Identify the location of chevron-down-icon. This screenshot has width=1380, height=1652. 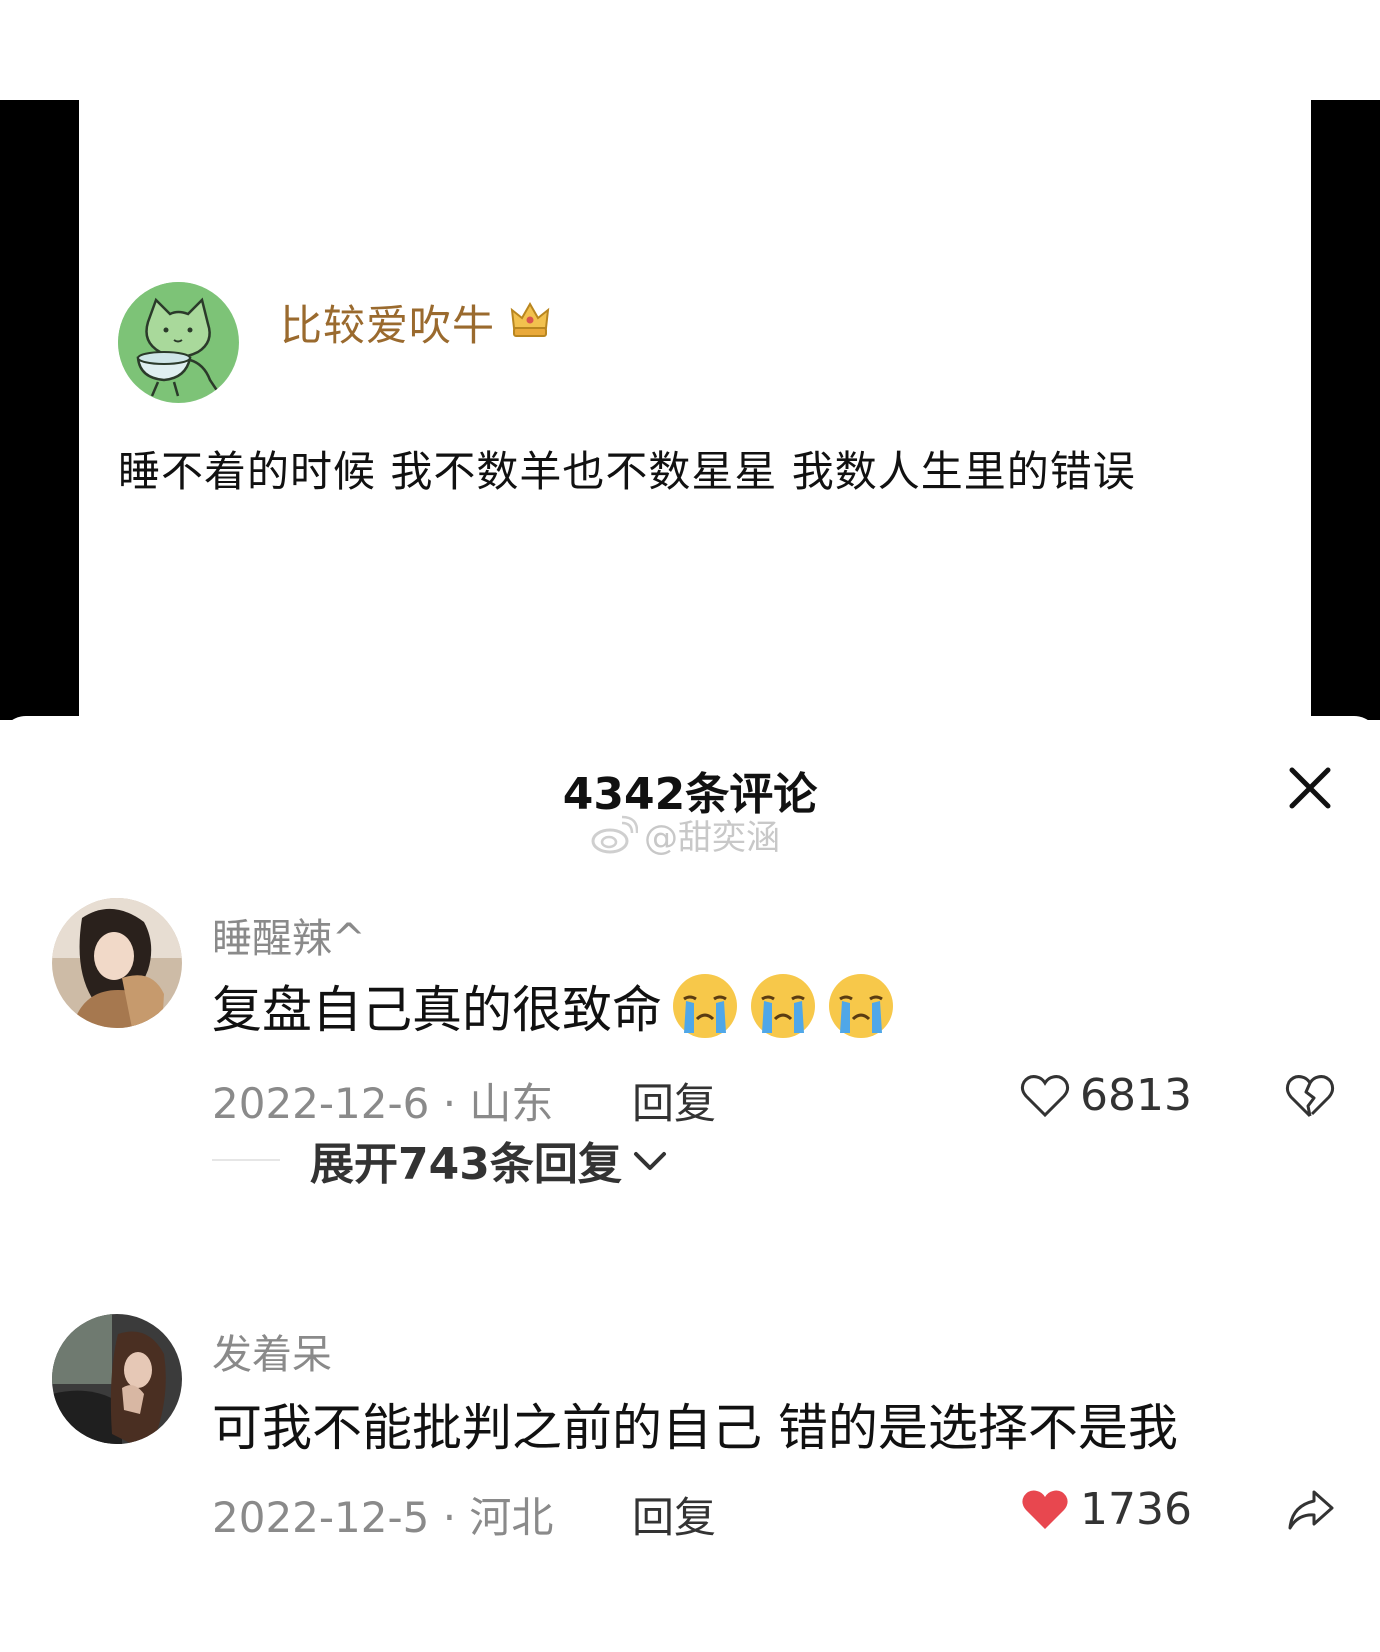
(649, 1161).